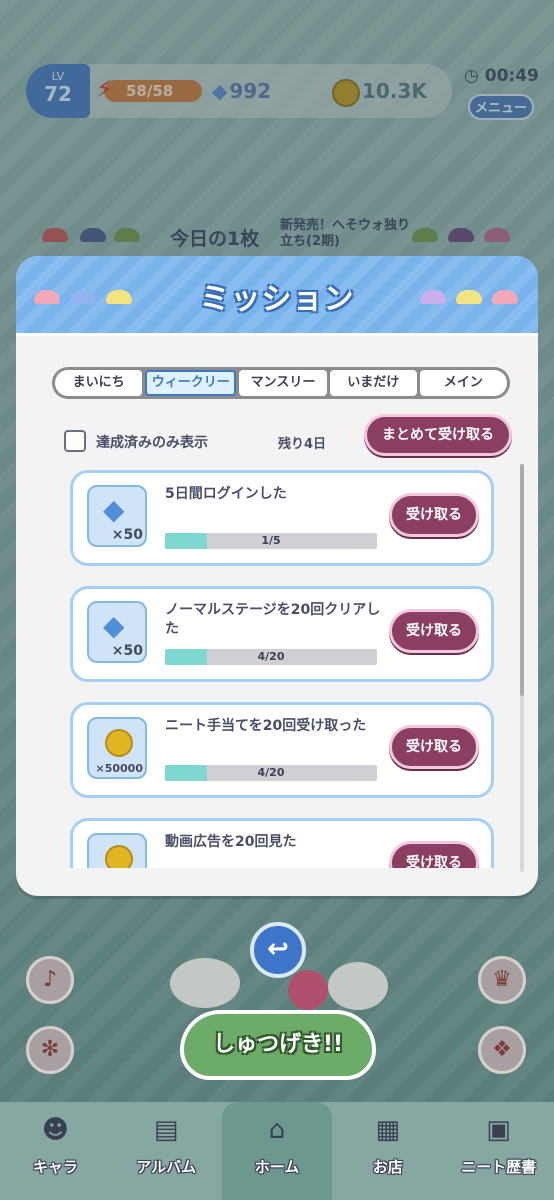  I want to click on mission-item: ◆ ×50 ノーマルステージを20回クリアした 4/20 受け取る, so click(282, 634).